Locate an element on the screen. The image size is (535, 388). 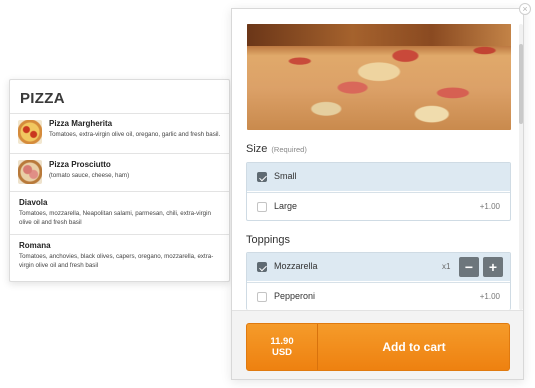
menu-title: PIZZA is located at coordinates (42, 98).